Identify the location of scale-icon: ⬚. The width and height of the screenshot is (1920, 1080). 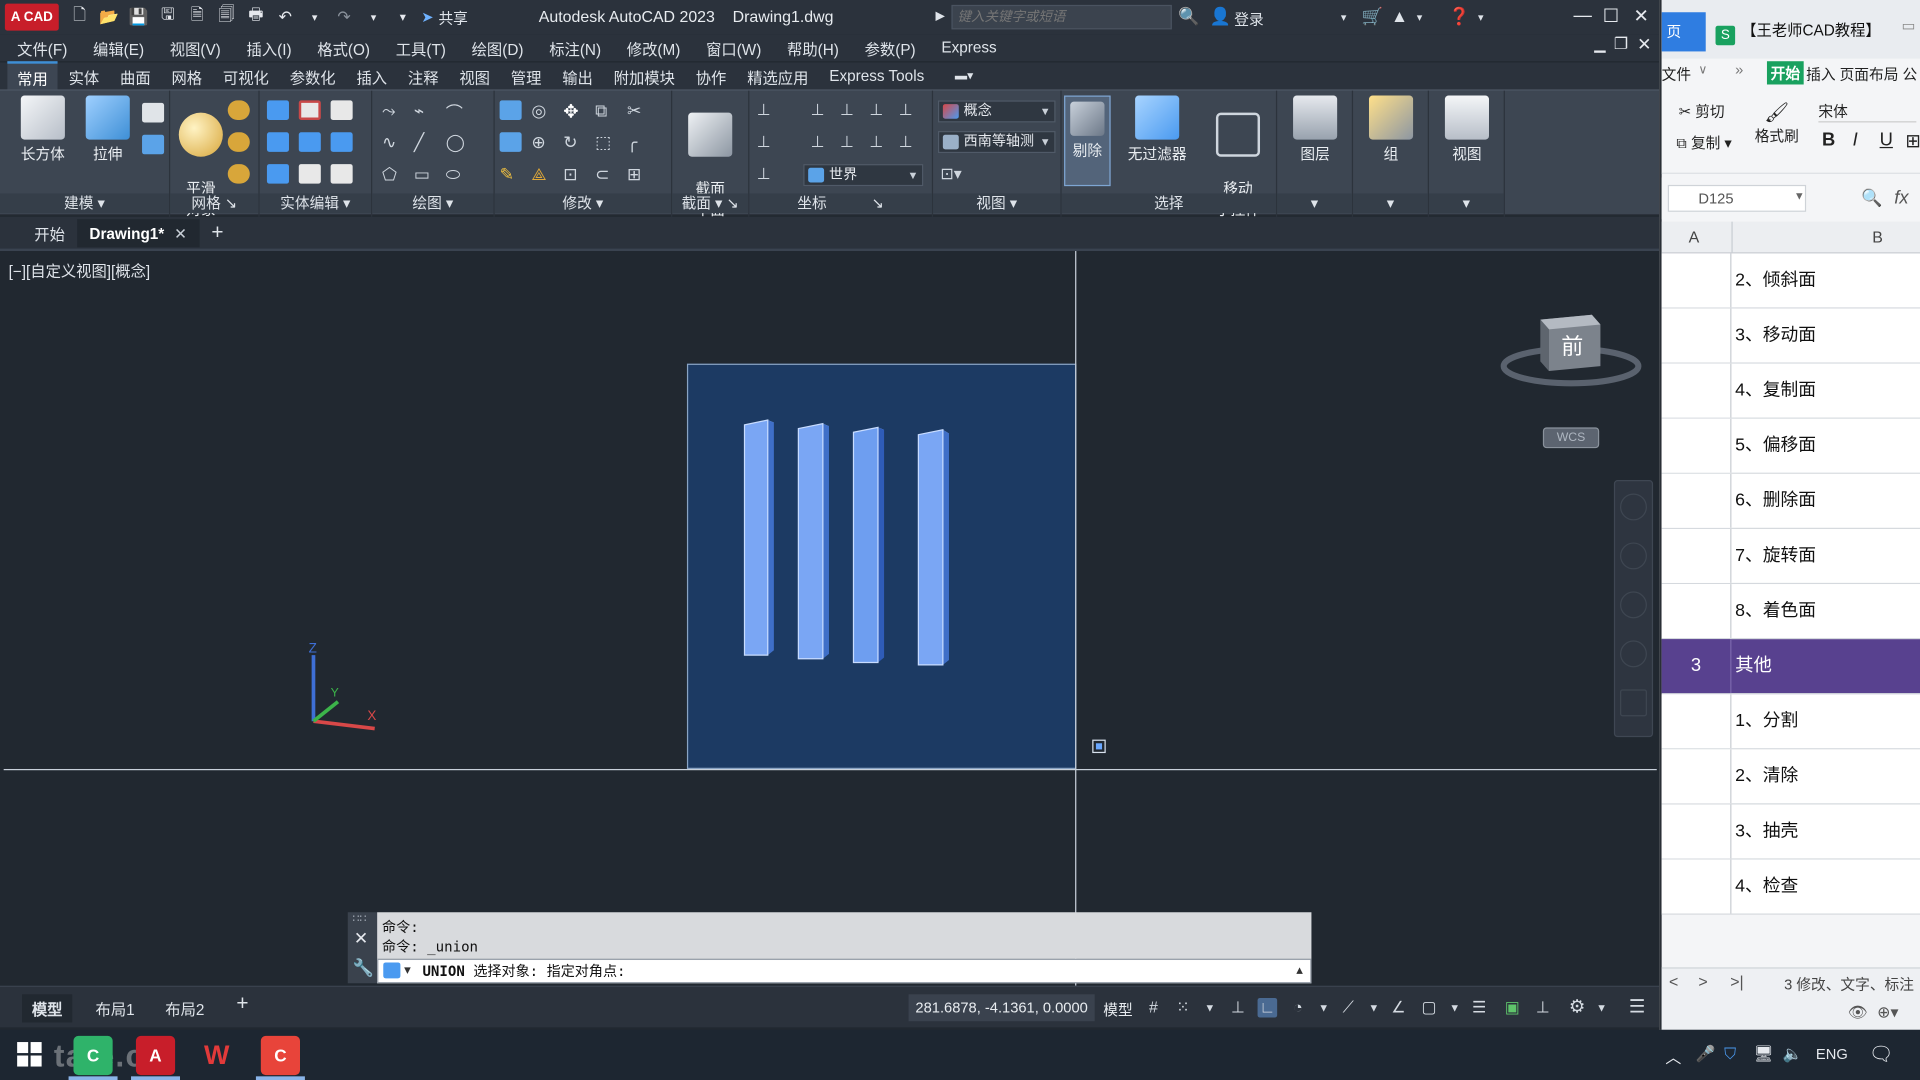
(606, 142).